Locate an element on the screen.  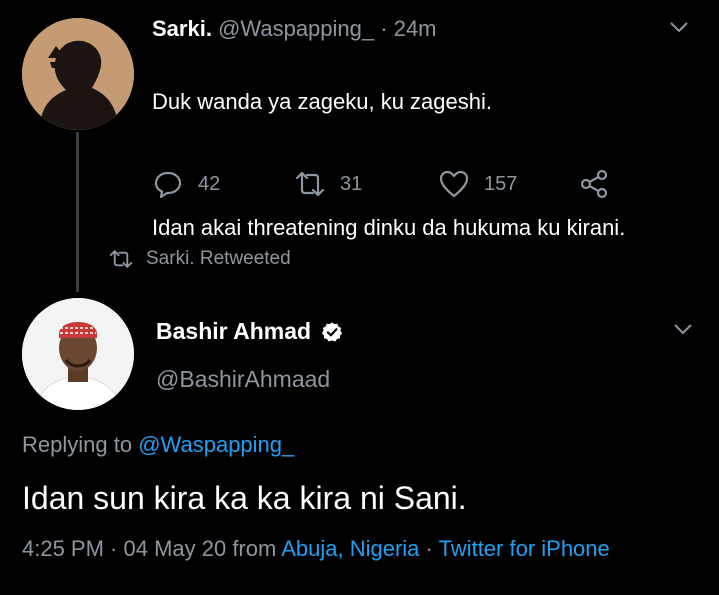
replying-to-handle-link: @Waspapping_ is located at coordinates (216, 444).